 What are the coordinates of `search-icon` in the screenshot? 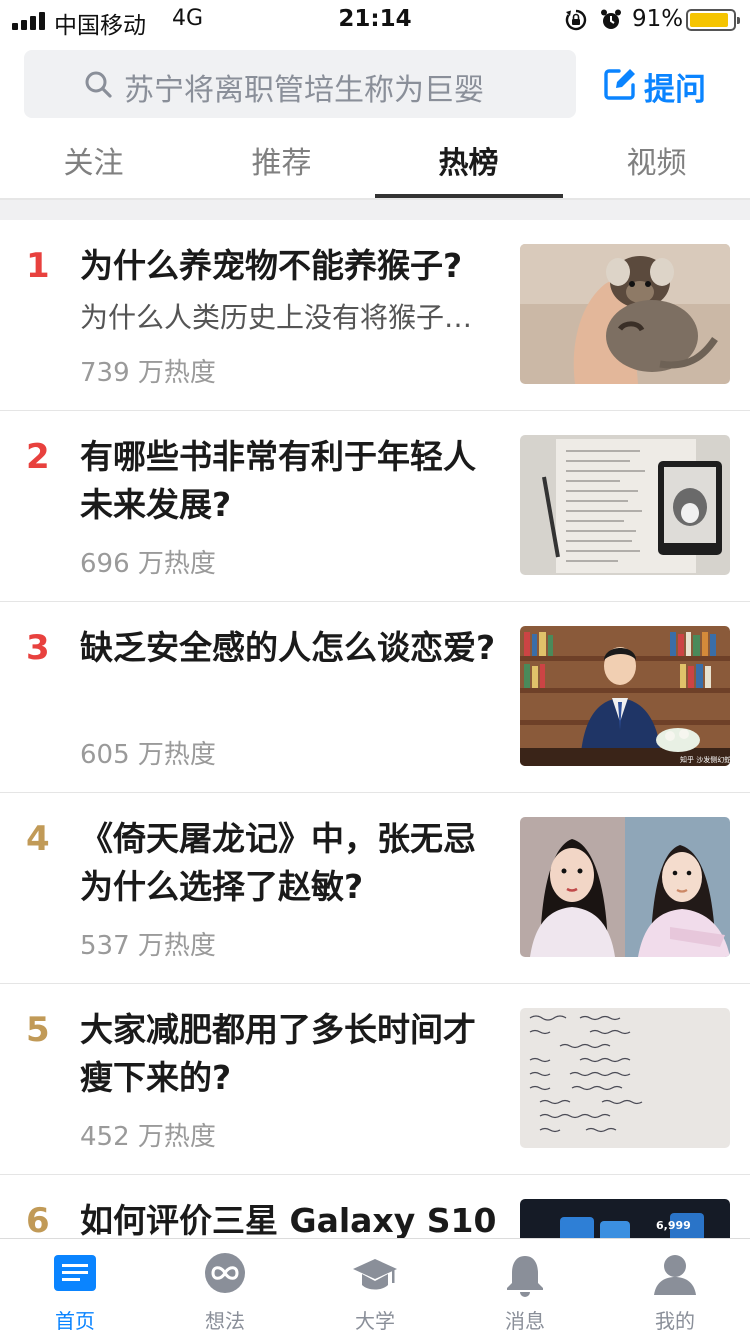 It's located at (98, 84).